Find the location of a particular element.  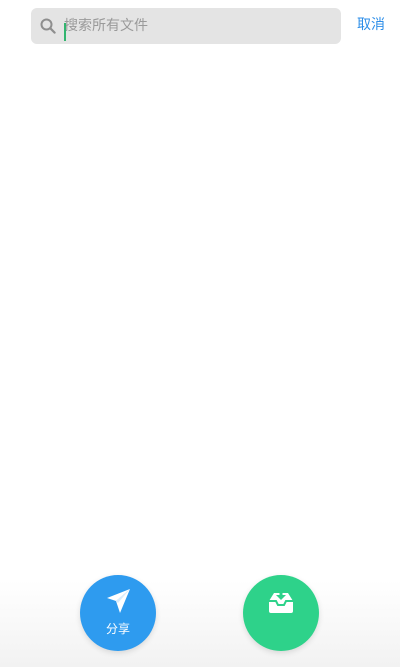

search-icon is located at coordinates (48, 26).